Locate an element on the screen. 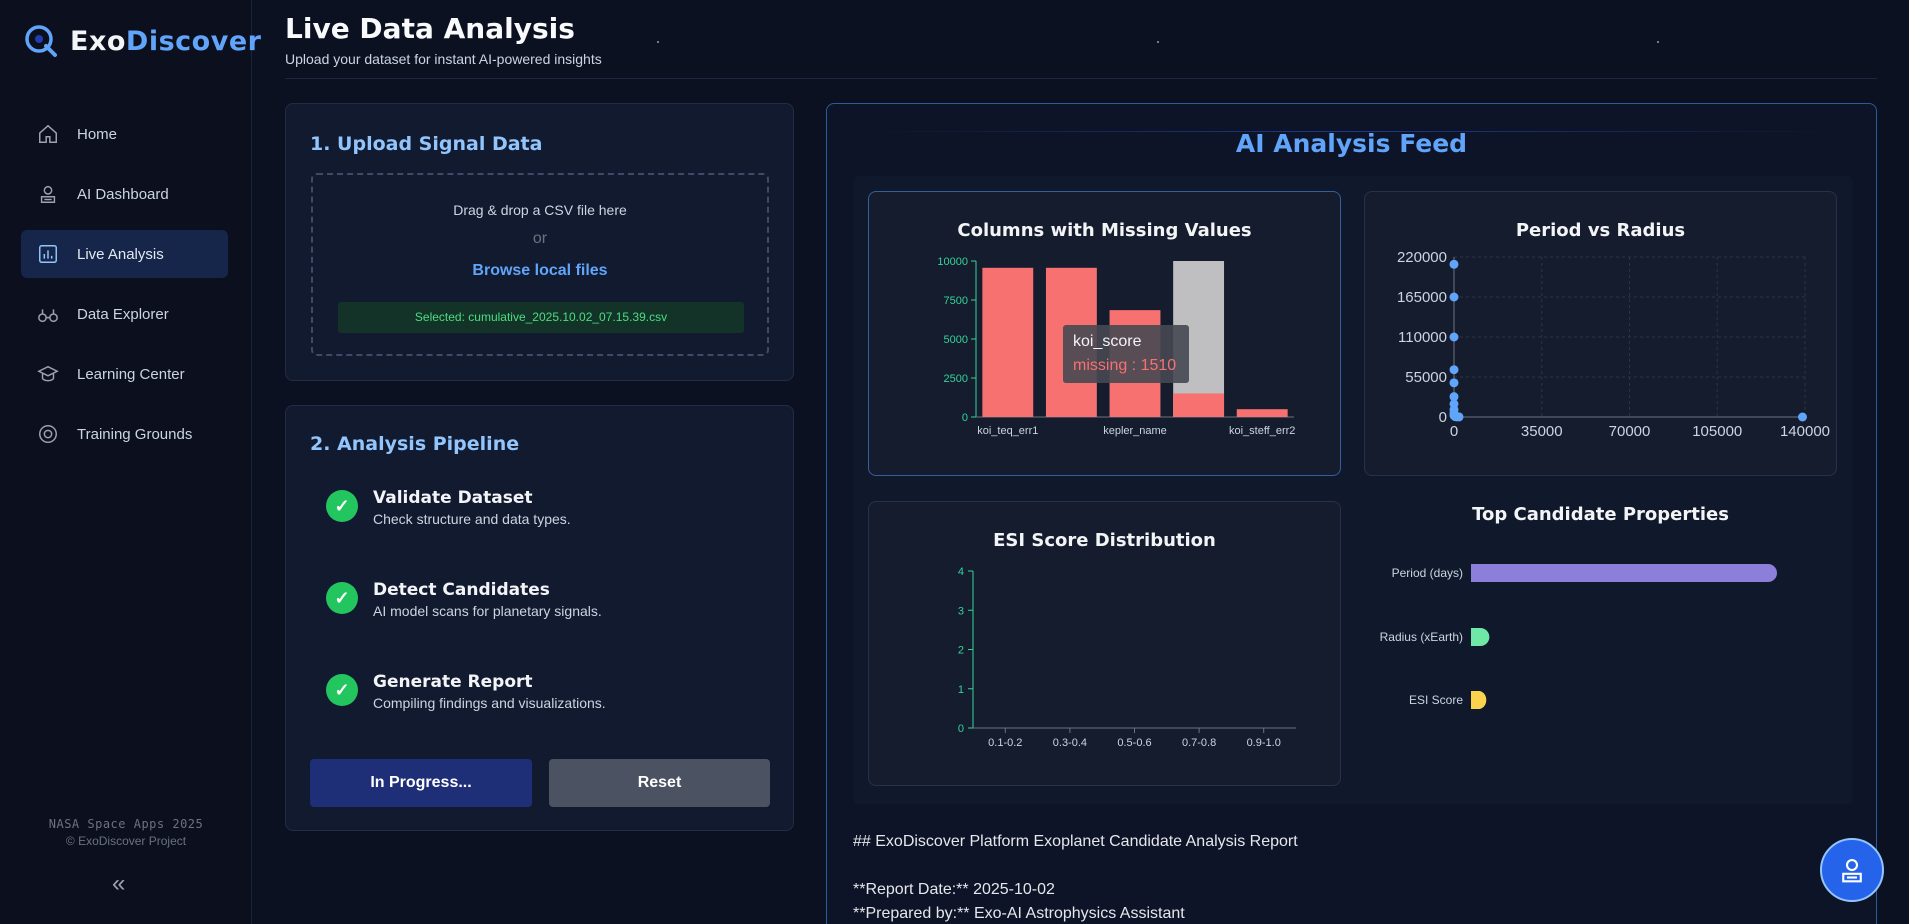  sidebar-item-label: AI Dashboard is located at coordinates (123, 194).